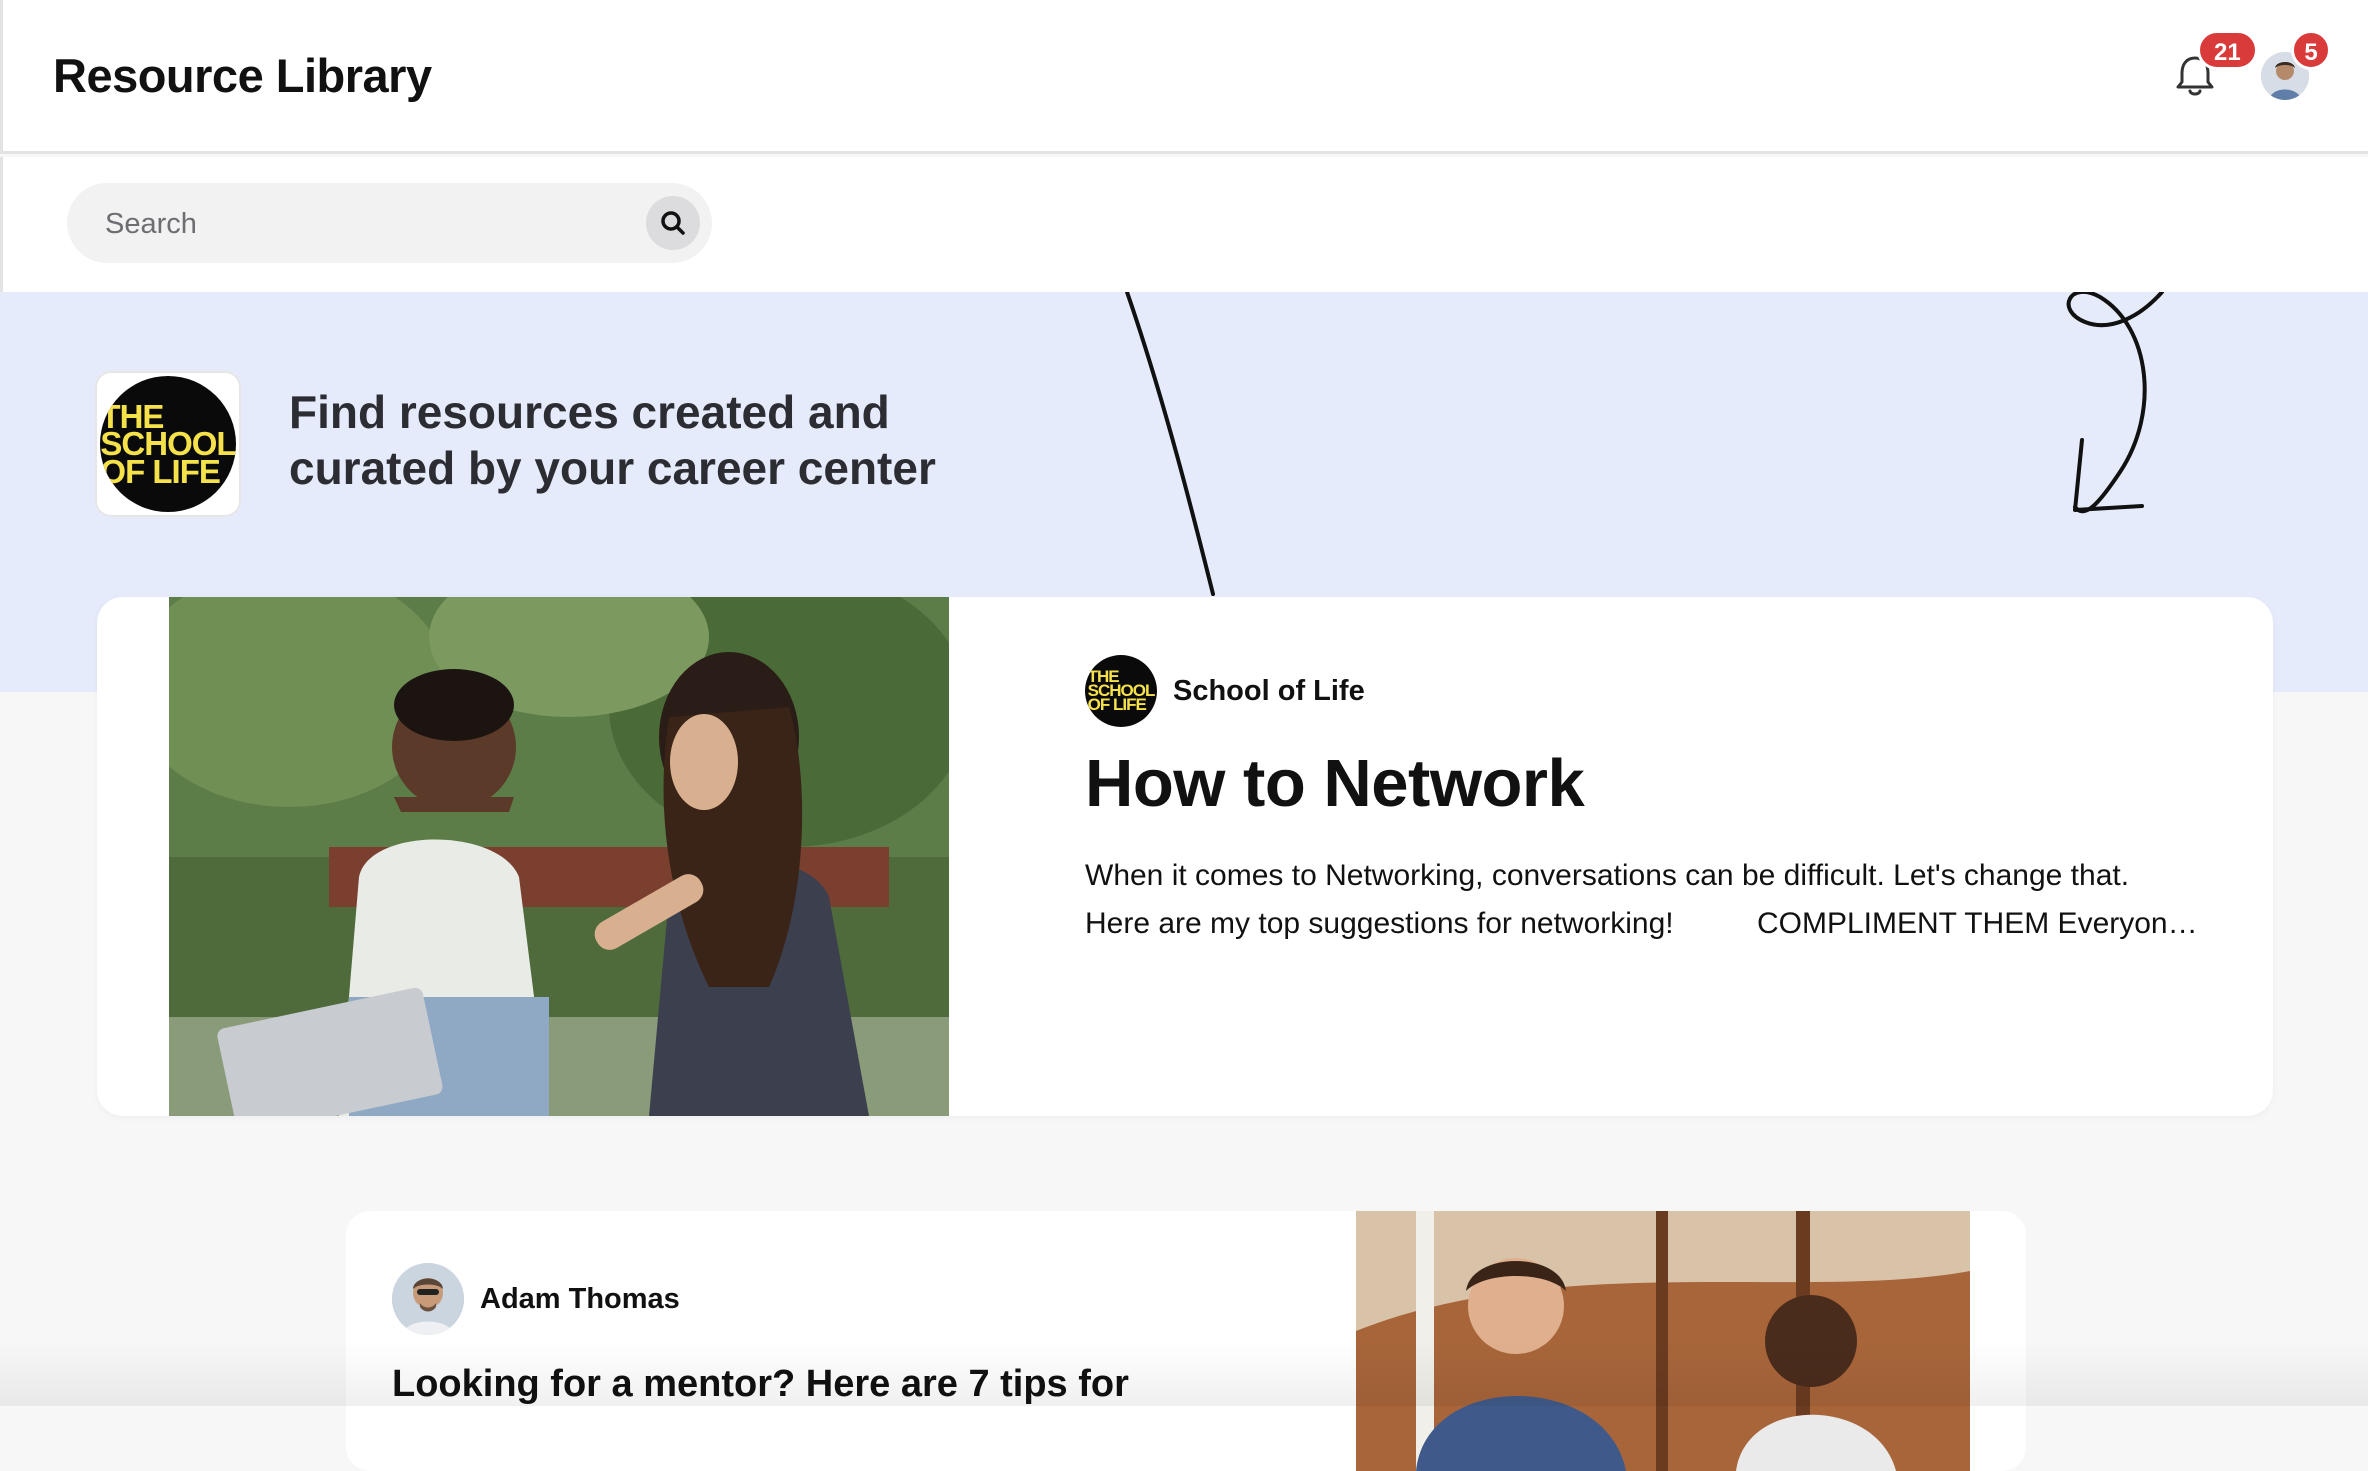 The width and height of the screenshot is (2368, 1471). Describe the element at coordinates (242, 75) in the screenshot. I see `page-title: Resource Library` at that location.